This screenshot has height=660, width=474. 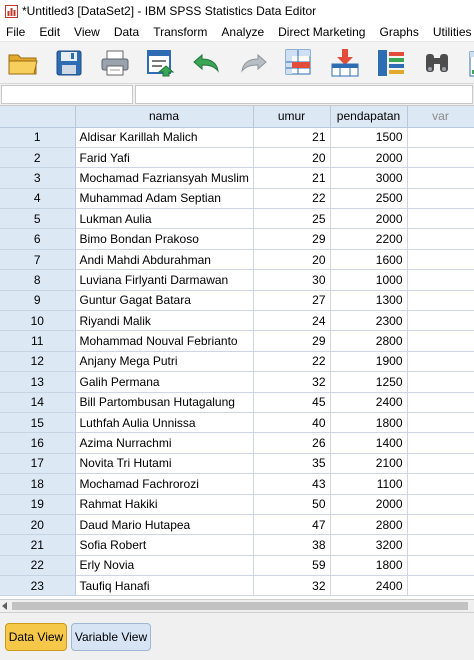 What do you see at coordinates (164, 219) in the screenshot?
I see `cell-nama: Lukman Aulia` at bounding box center [164, 219].